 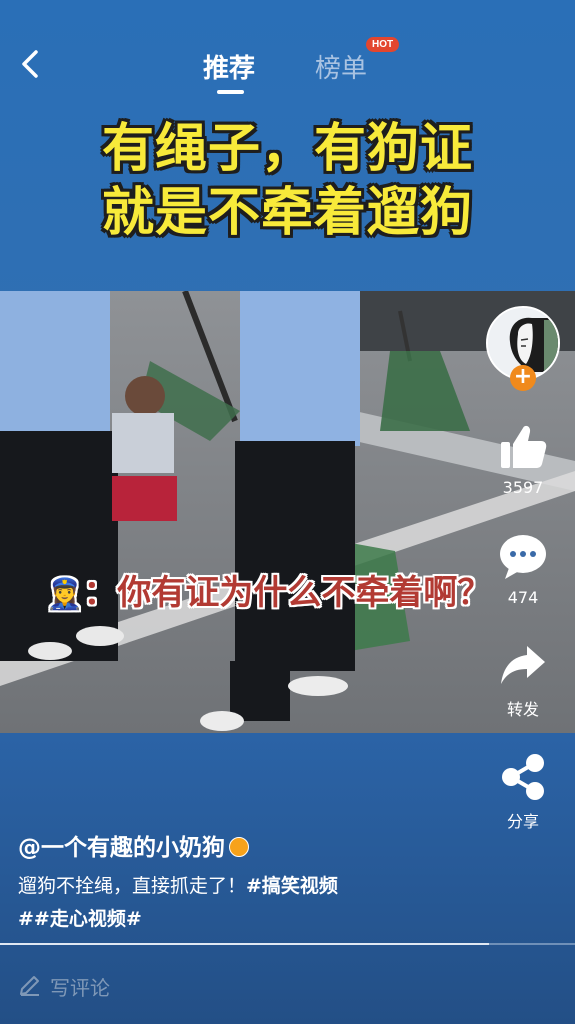 What do you see at coordinates (229, 66) in the screenshot?
I see `tab-recommend: 推荐` at bounding box center [229, 66].